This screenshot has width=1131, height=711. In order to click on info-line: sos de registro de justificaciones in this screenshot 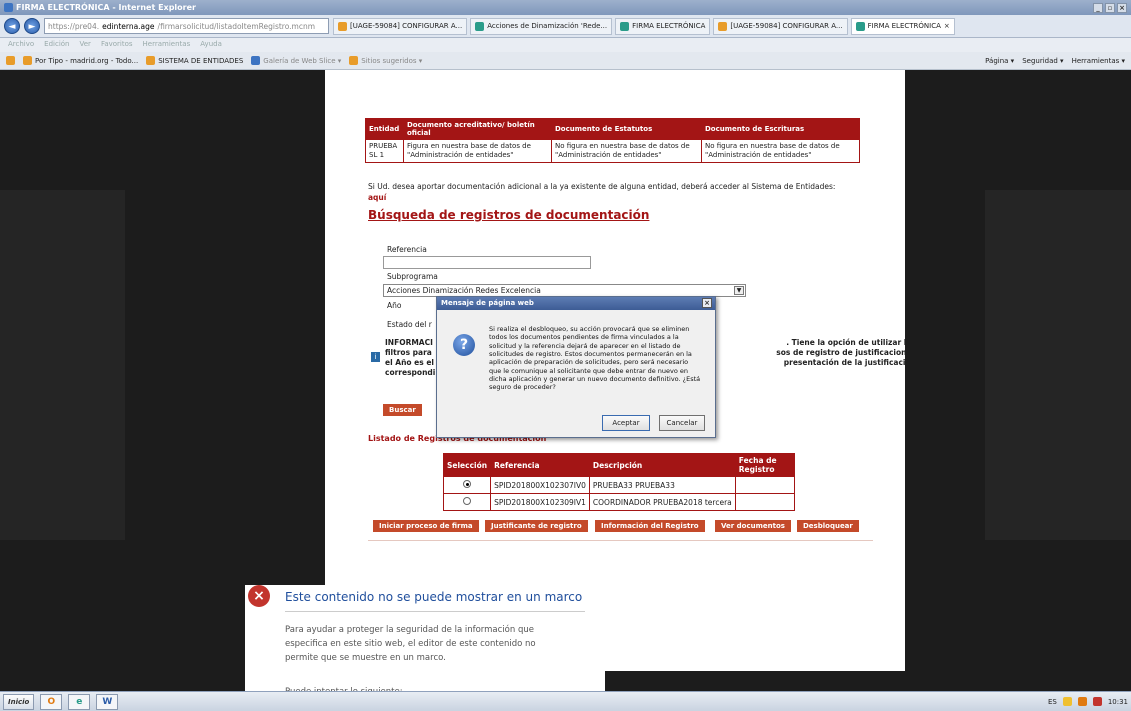, I will do `click(840, 353)`.